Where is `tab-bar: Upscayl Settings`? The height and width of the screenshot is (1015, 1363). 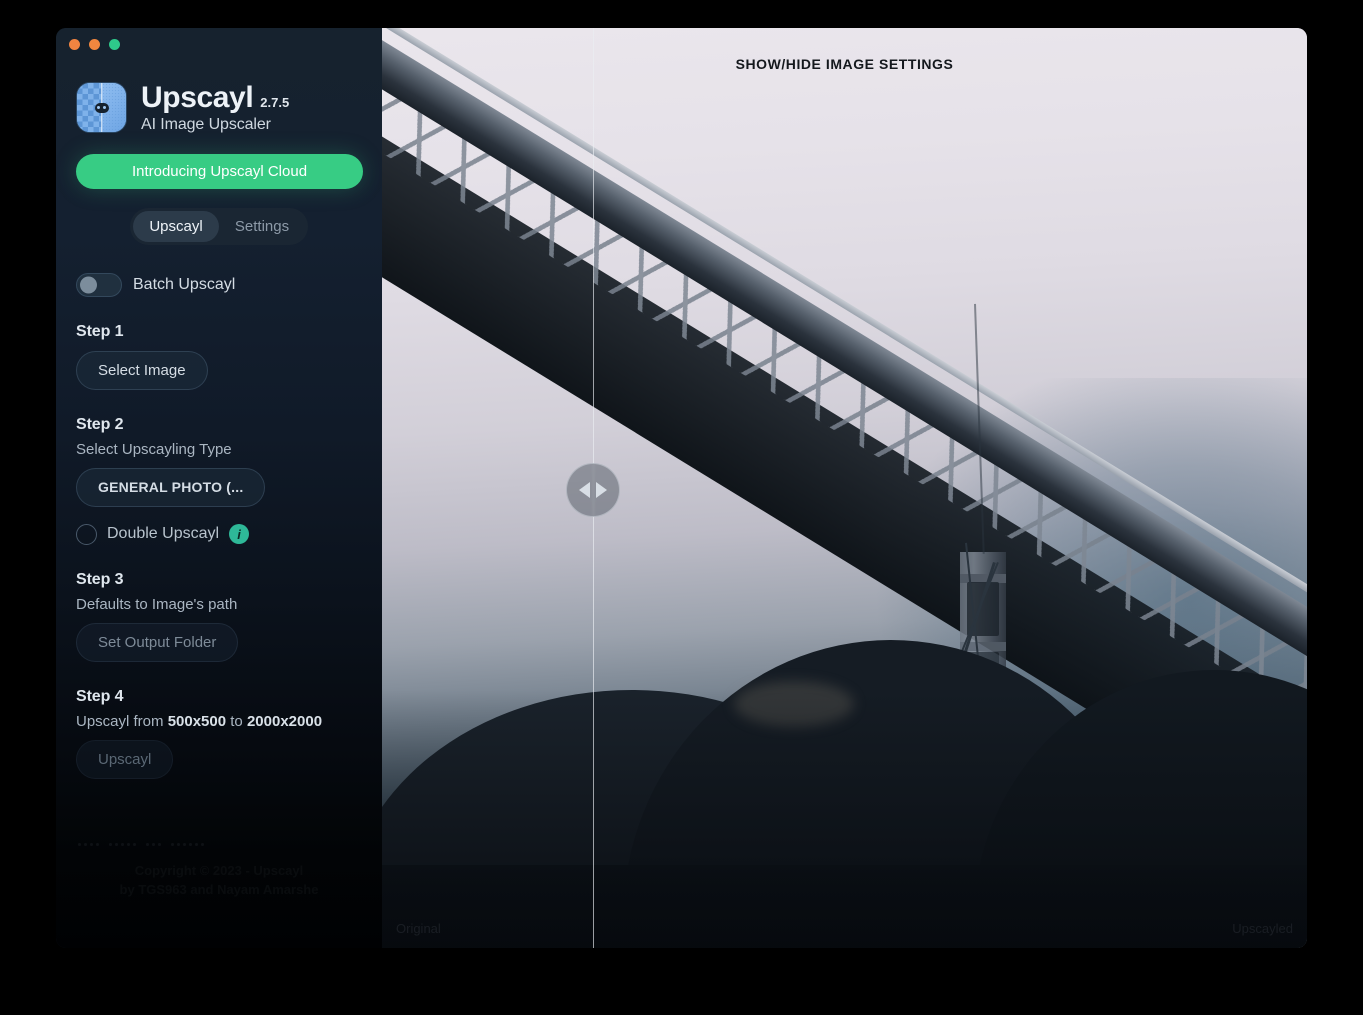
tab-bar: Upscayl Settings is located at coordinates (219, 226).